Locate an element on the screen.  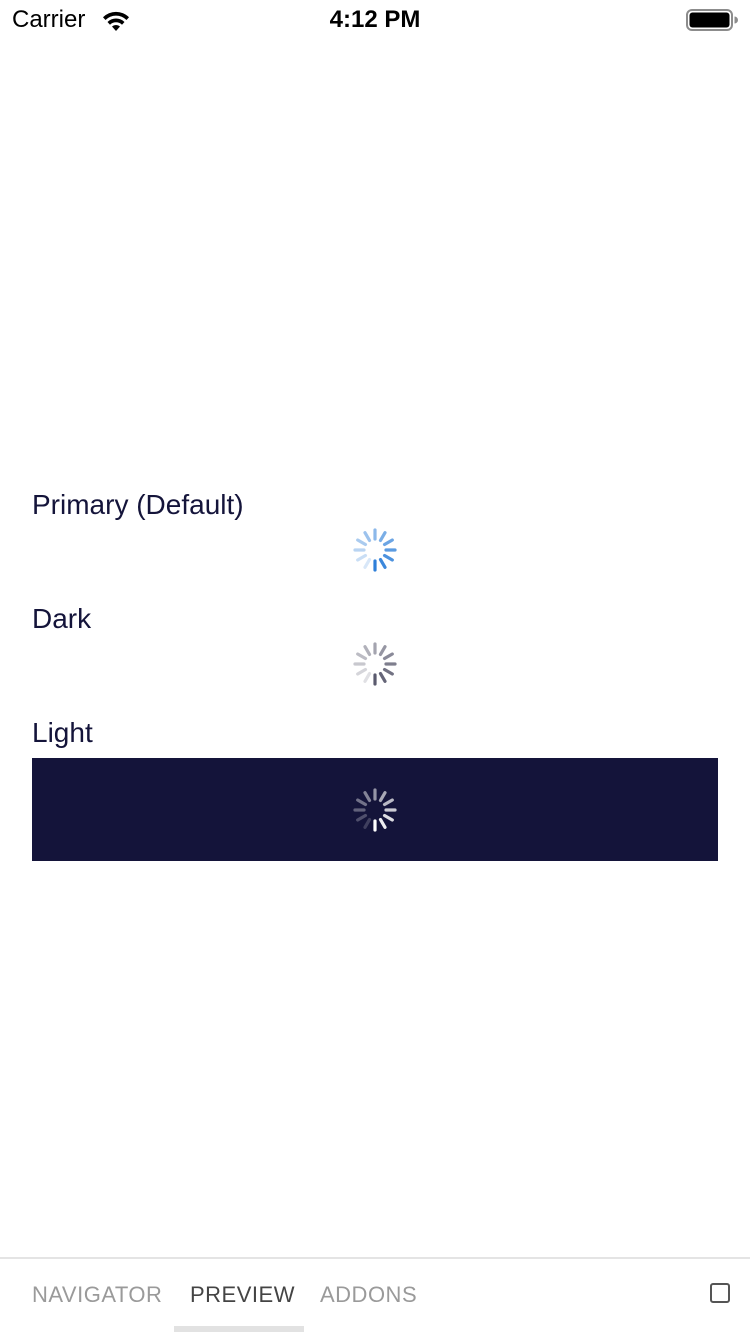
dark-label: Dark is located at coordinates (62, 618).